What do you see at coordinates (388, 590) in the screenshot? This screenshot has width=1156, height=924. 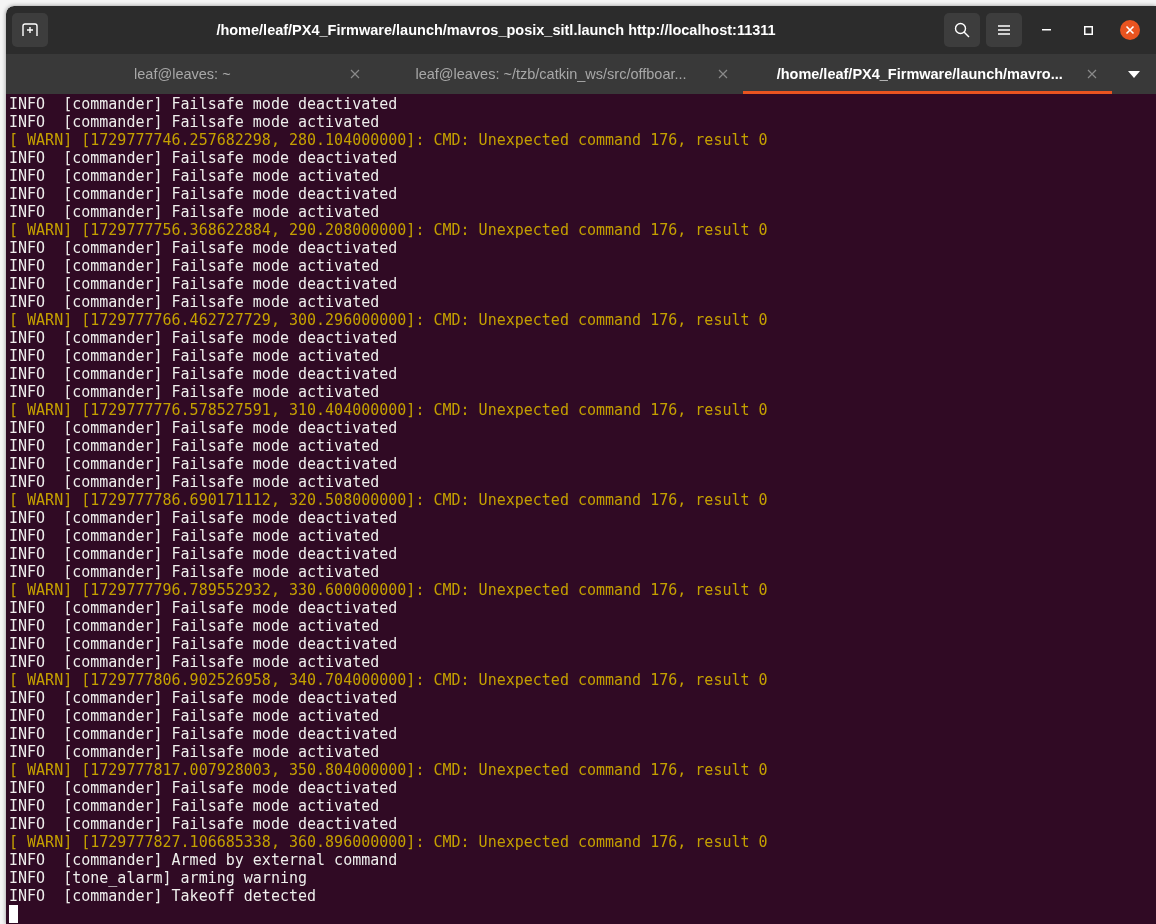 I see `warning-line: [ WARN] [1729777796.789552932, 330.600000000]: CMD: Unexpected command 176, result 0` at bounding box center [388, 590].